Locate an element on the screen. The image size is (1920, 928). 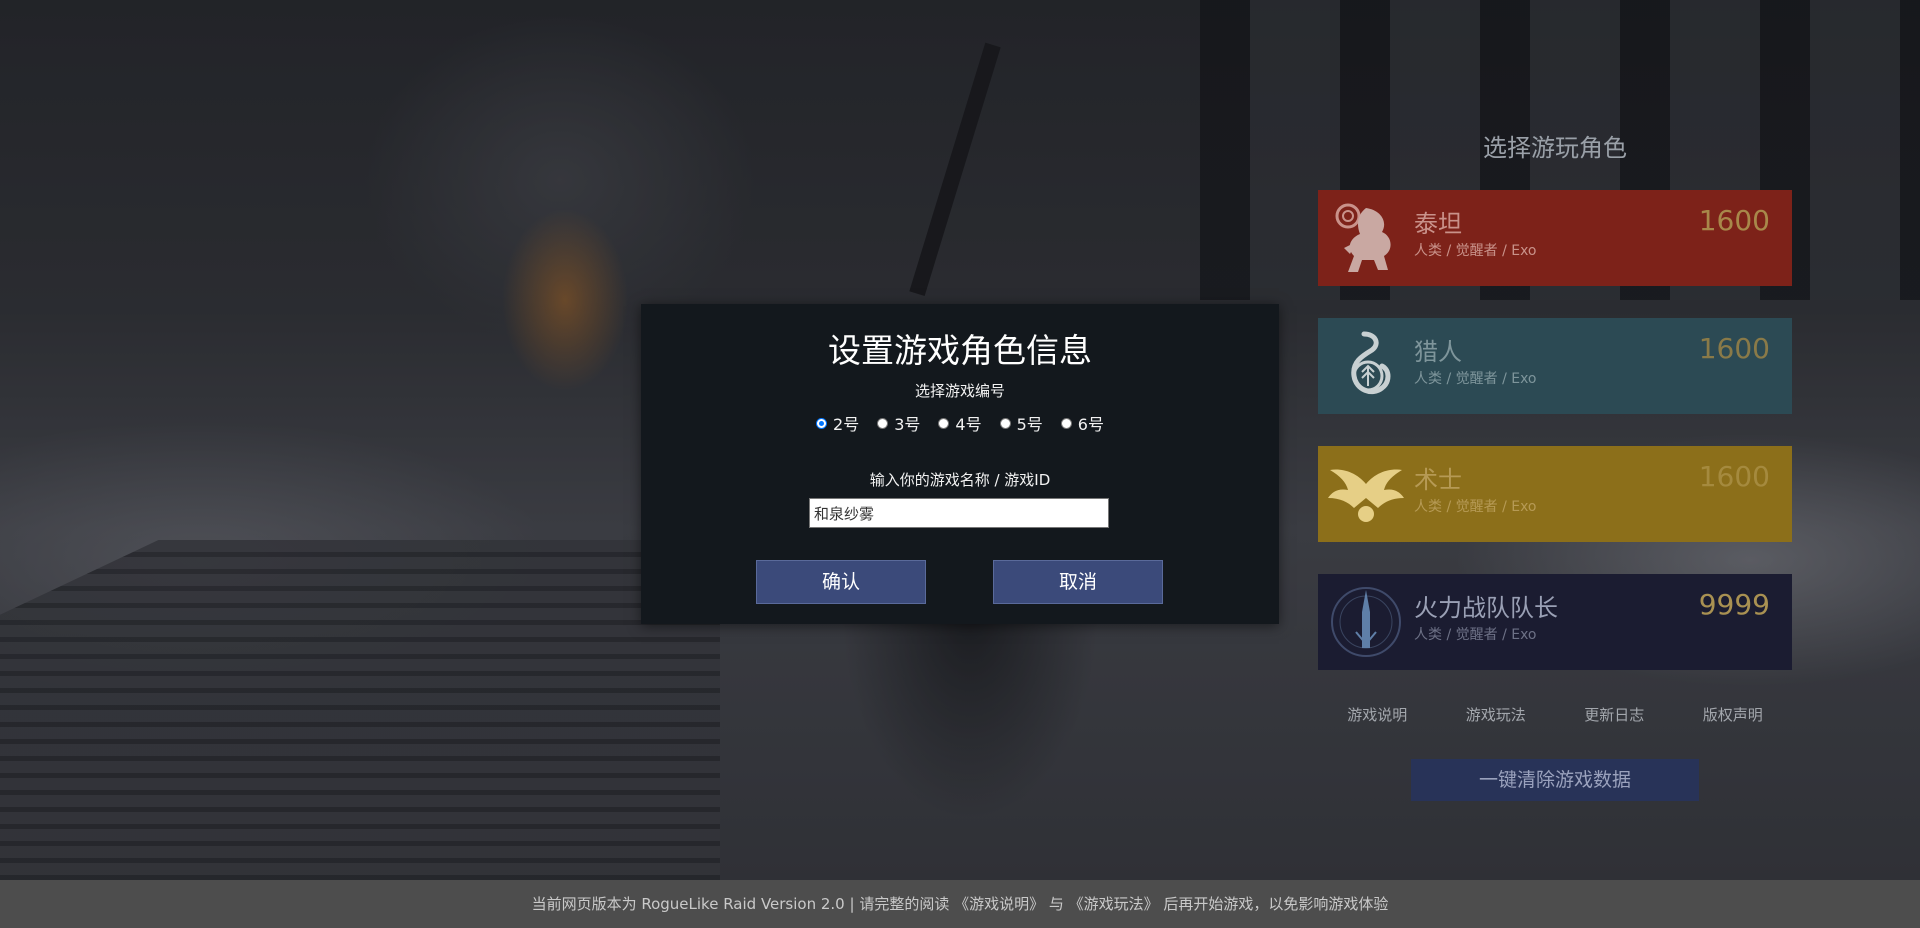
hunter-emblem-icon is located at coordinates (1371, 362).